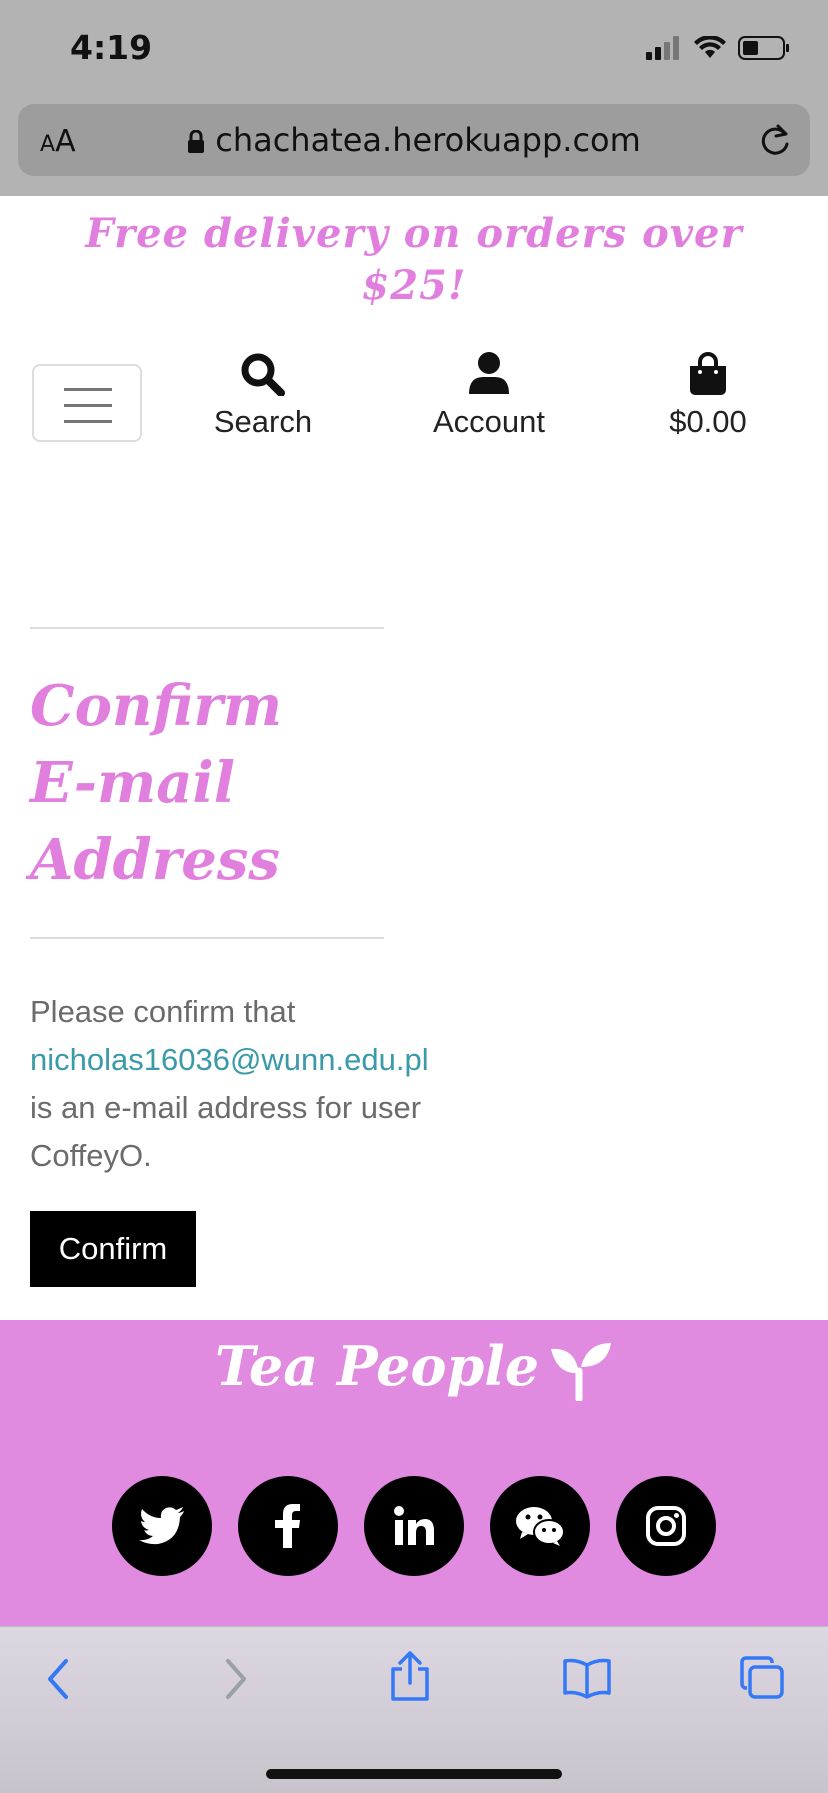  I want to click on shopping-bag-icon, so click(708, 373).